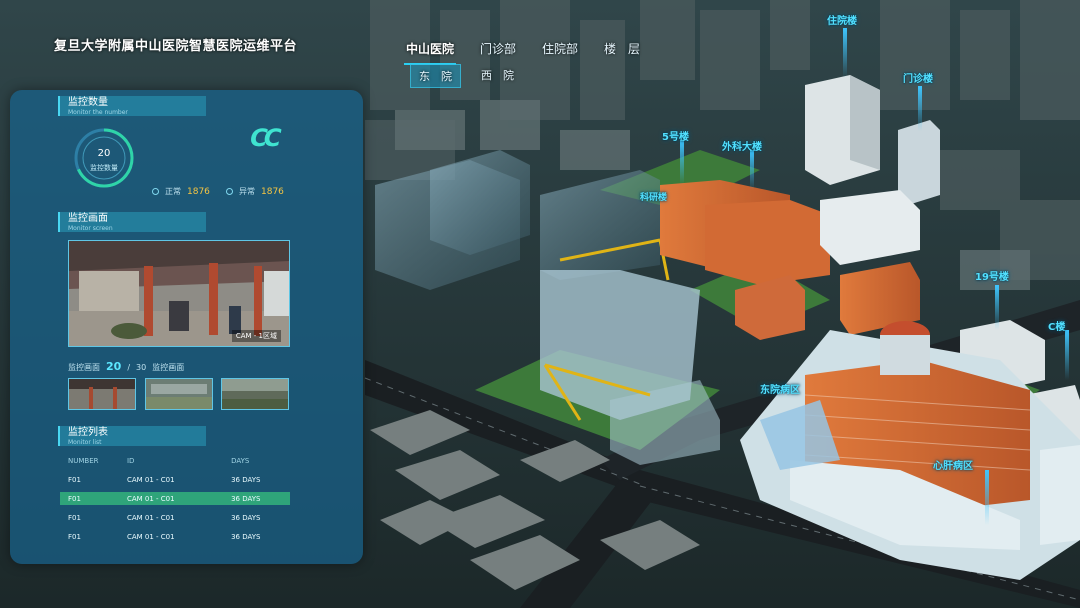 The image size is (1080, 608). Describe the element at coordinates (179, 293) in the screenshot. I see `main-camera-feed: CAM - 1区域` at that location.